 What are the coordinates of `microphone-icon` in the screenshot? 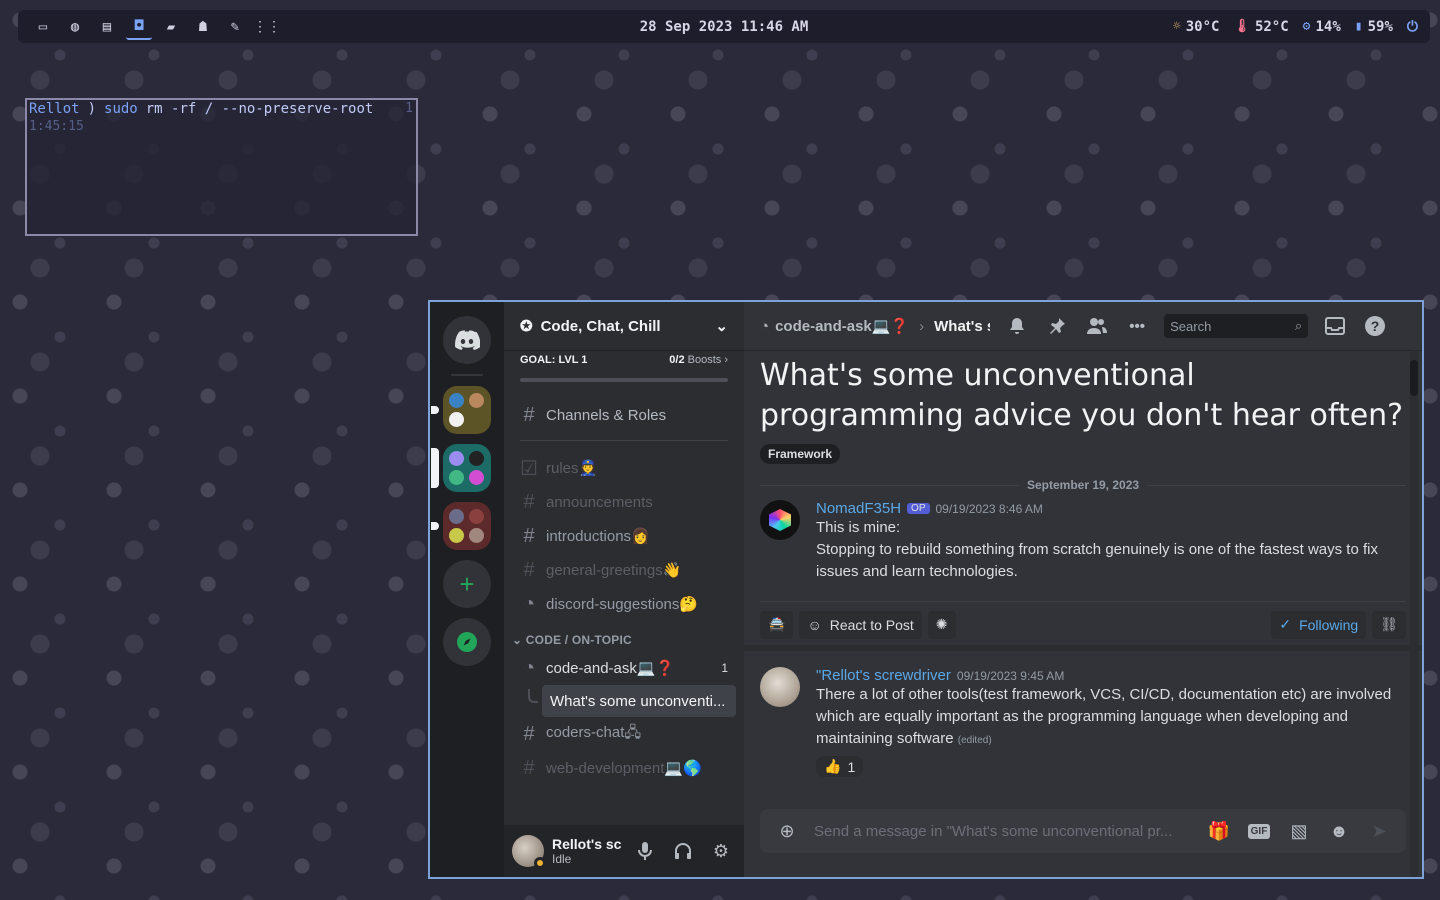 It's located at (645, 851).